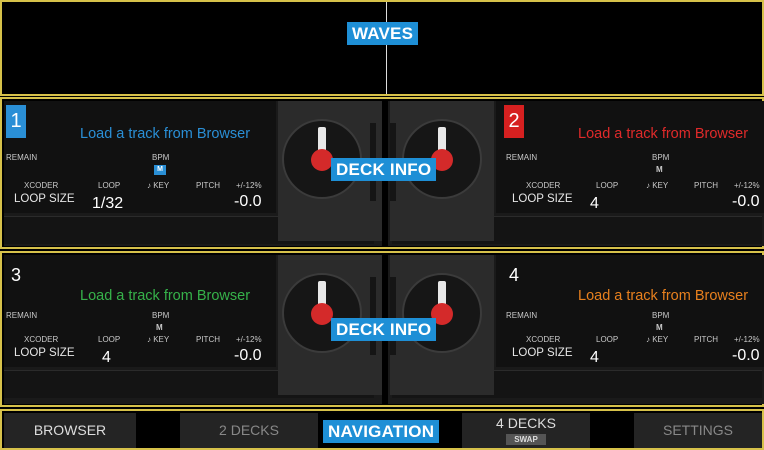  I want to click on deck-3-pitch-range-label: +/-12%, so click(249, 339).